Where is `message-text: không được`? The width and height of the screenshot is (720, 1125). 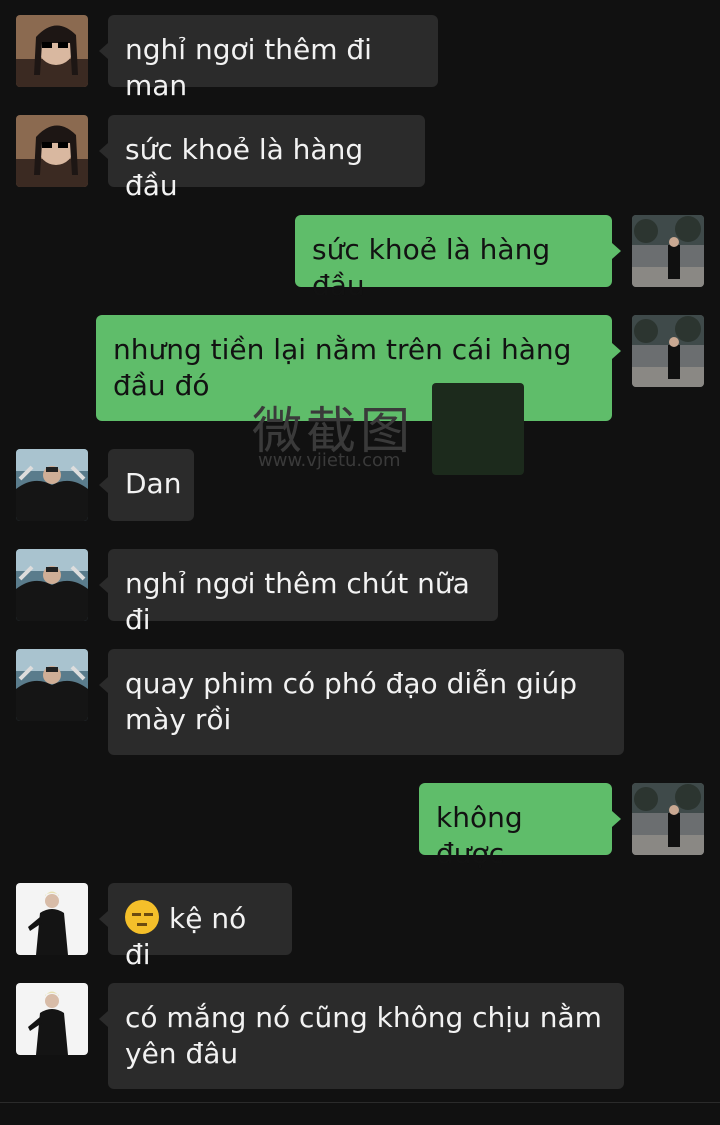
message-text: không được is located at coordinates (479, 835).